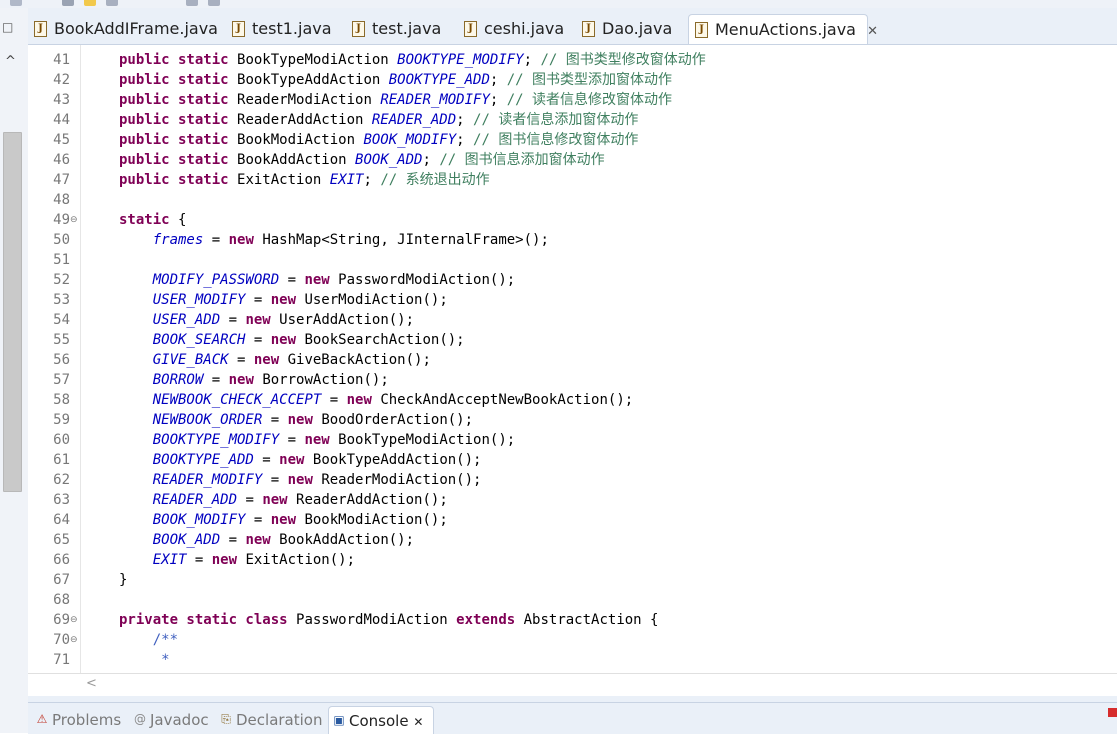  What do you see at coordinates (123, 580) in the screenshot?
I see `code-line: }` at bounding box center [123, 580].